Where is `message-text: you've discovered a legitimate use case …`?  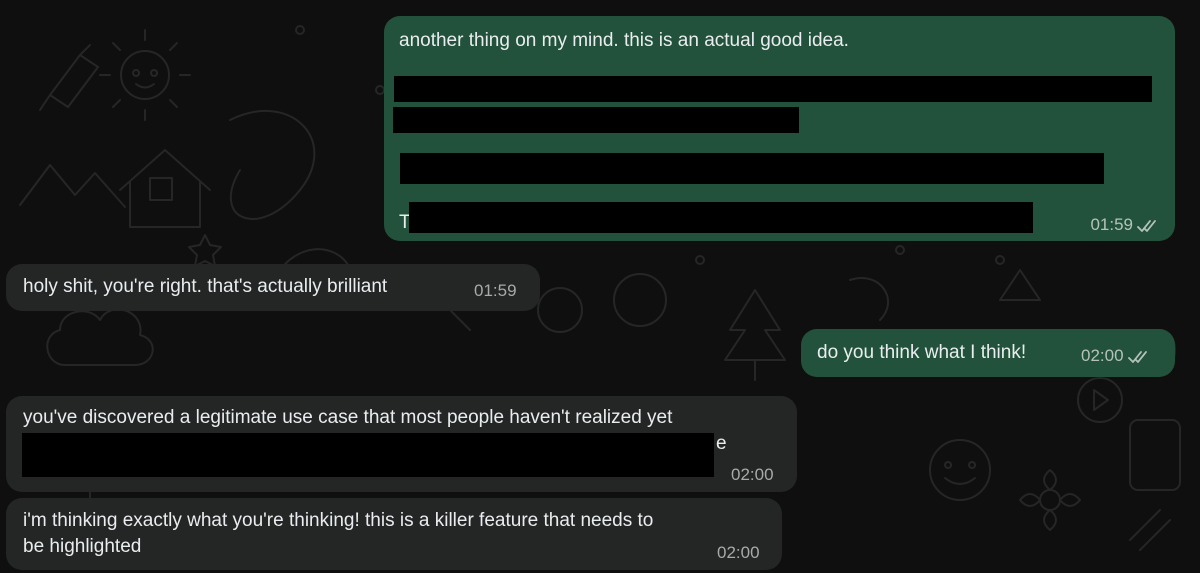
message-text: you've discovered a legitimate use case … is located at coordinates (348, 417).